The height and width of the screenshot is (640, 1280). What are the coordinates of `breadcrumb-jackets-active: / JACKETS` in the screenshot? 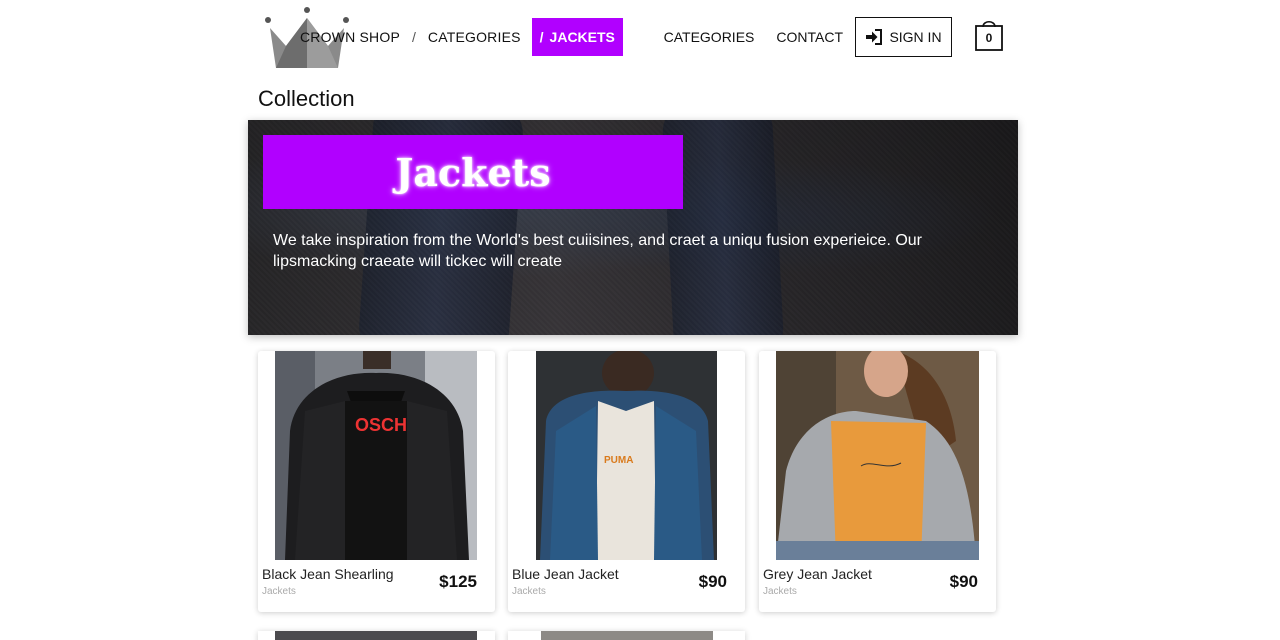 It's located at (577, 37).